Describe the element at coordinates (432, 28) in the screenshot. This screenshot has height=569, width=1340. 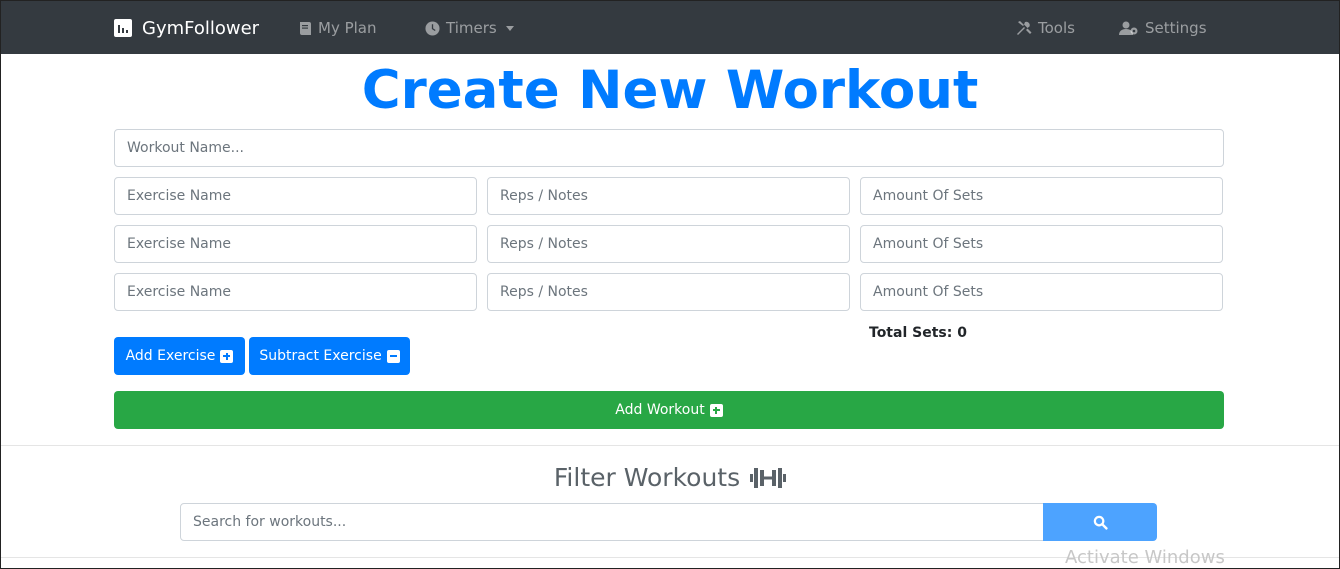
I see `clock-icon` at that location.